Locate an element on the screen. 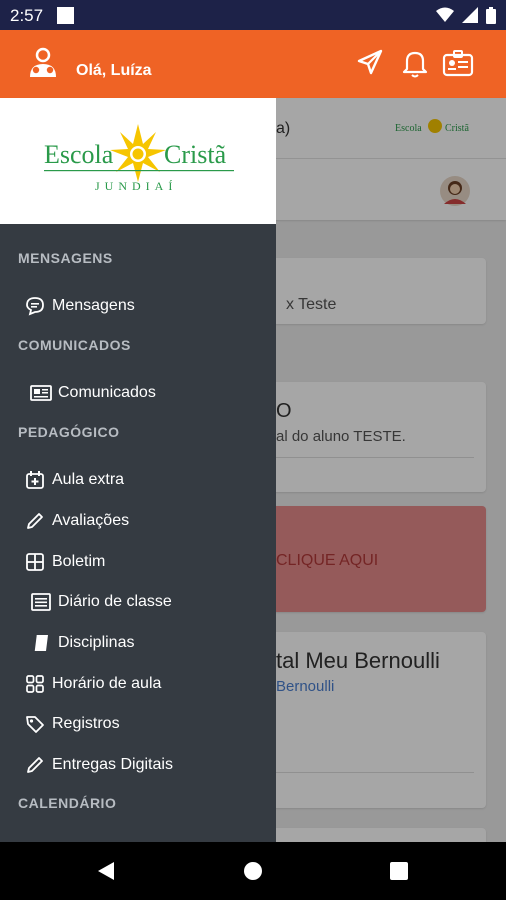  menu-item-diario-de-classe: Diário de classe is located at coordinates (138, 602).